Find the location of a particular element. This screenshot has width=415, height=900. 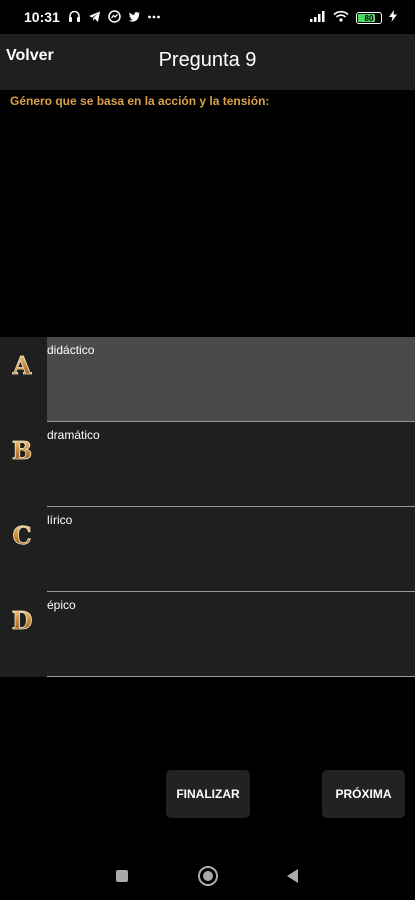

svg-text: B is located at coordinates (22, 450).